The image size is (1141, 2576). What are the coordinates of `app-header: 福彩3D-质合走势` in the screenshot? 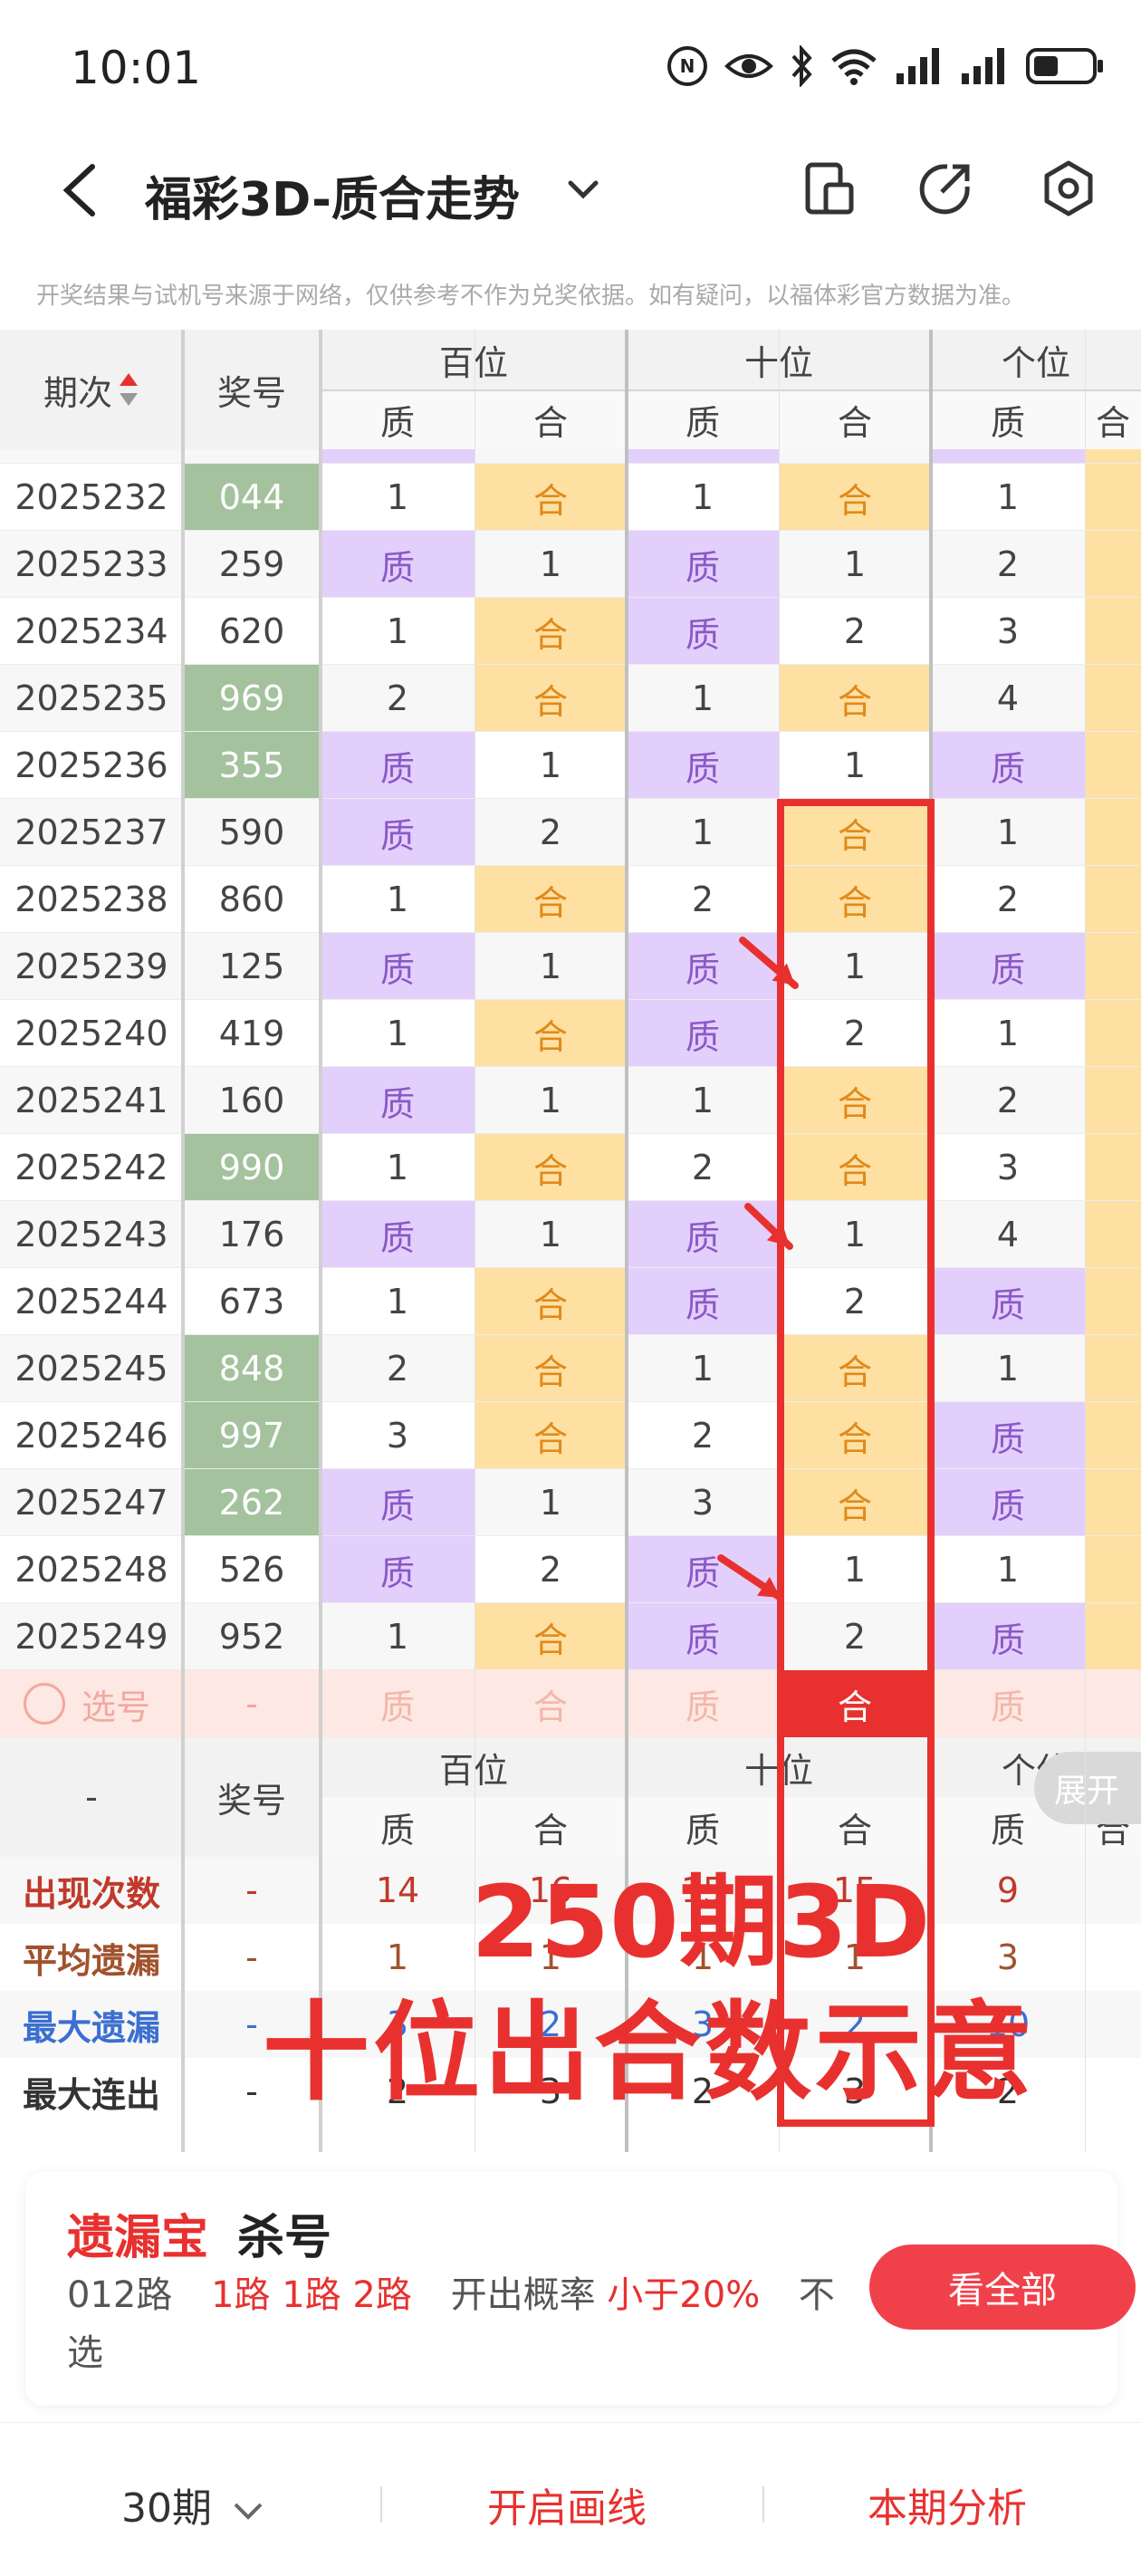 It's located at (570, 190).